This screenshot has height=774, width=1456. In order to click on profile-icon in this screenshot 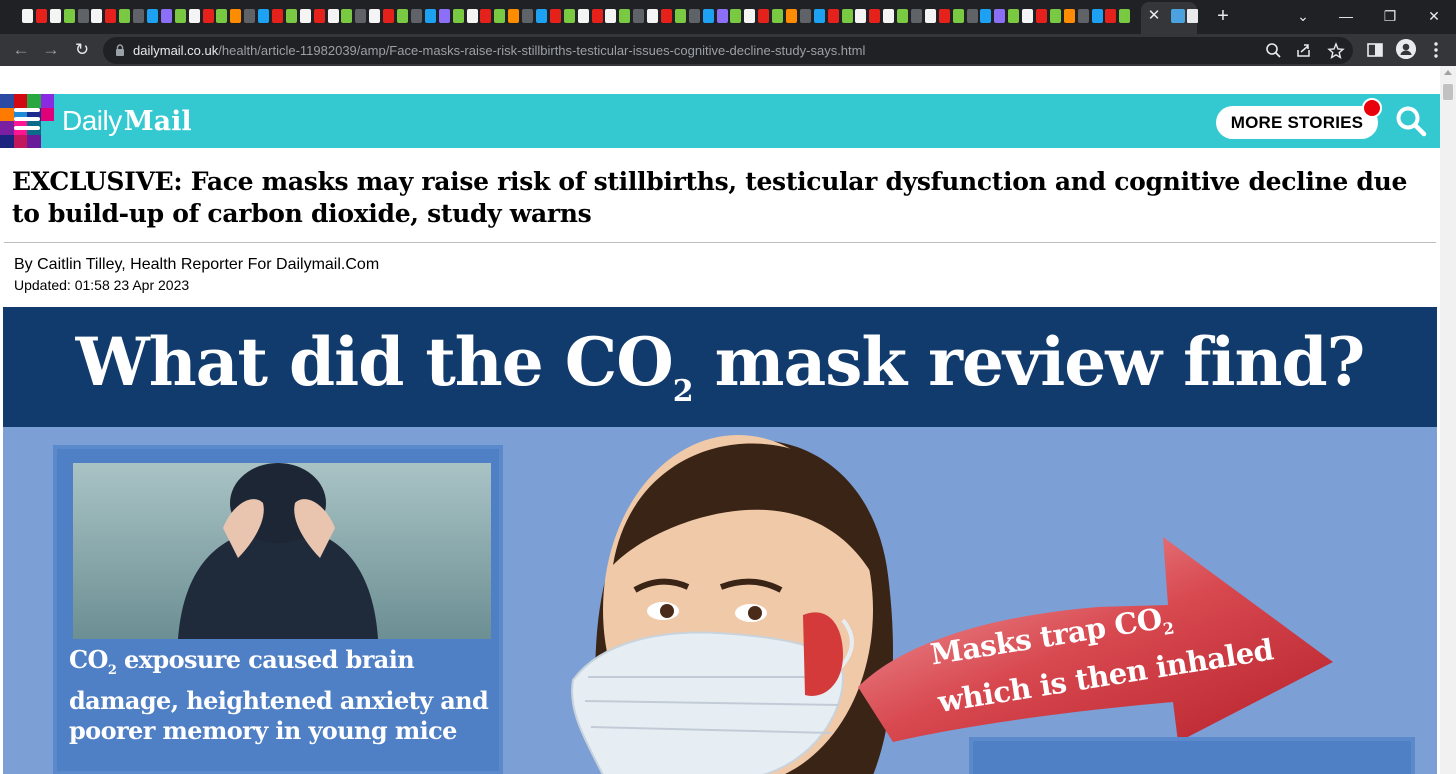, I will do `click(1406, 49)`.